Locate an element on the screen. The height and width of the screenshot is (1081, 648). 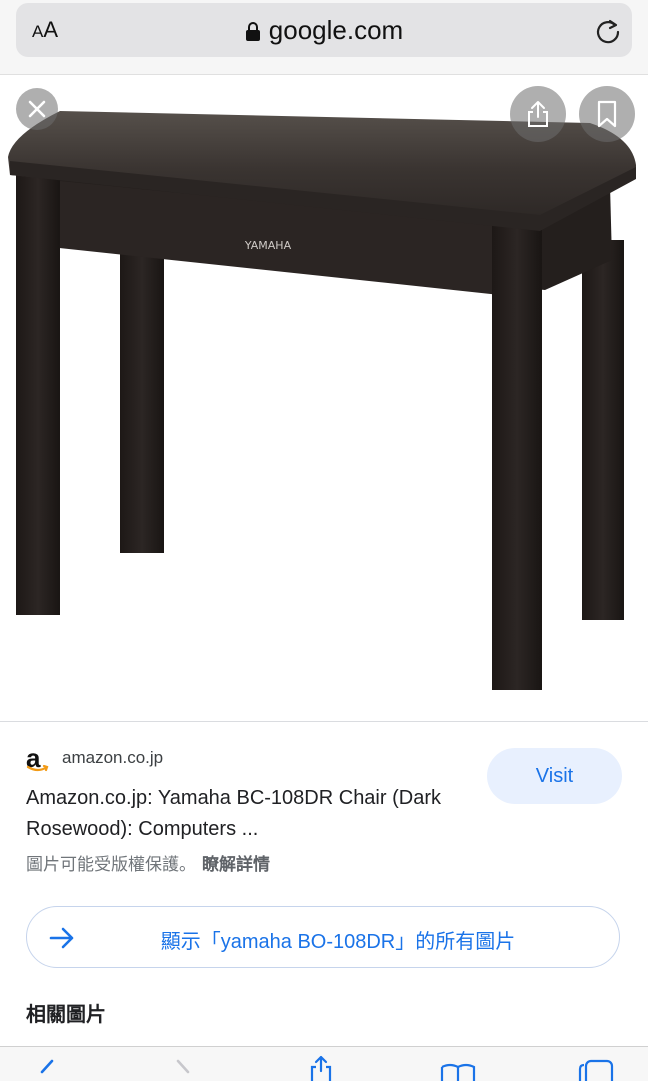
bookmark-icon is located at coordinates (607, 114).